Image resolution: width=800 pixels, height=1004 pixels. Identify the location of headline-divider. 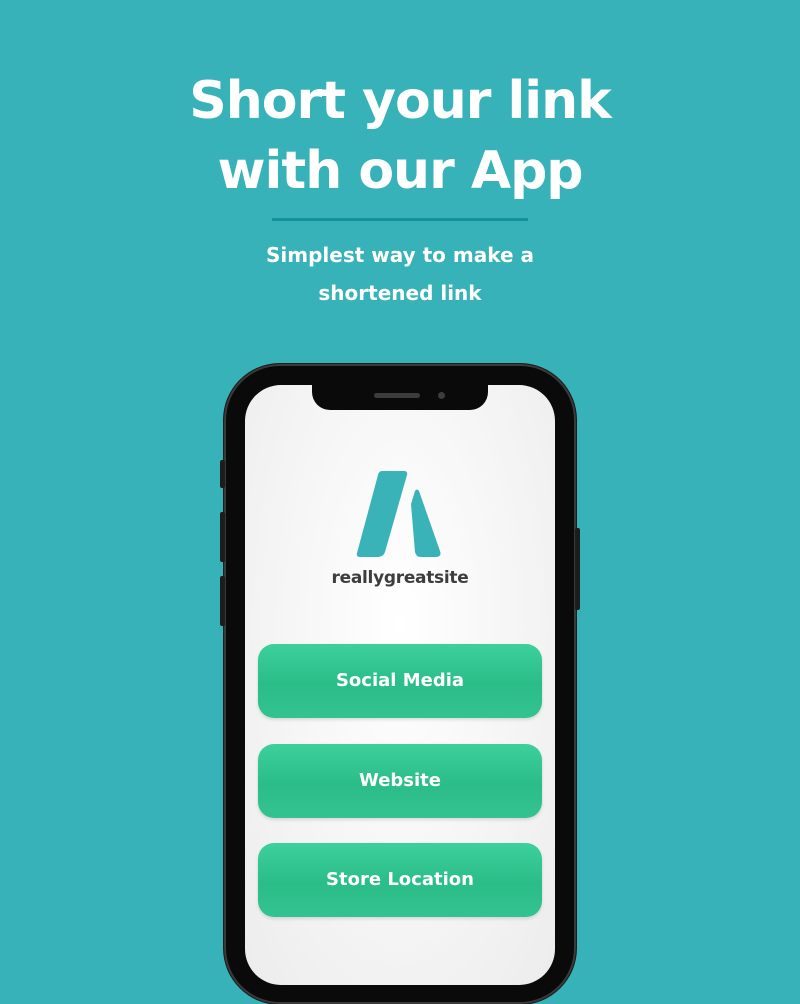
(400, 219).